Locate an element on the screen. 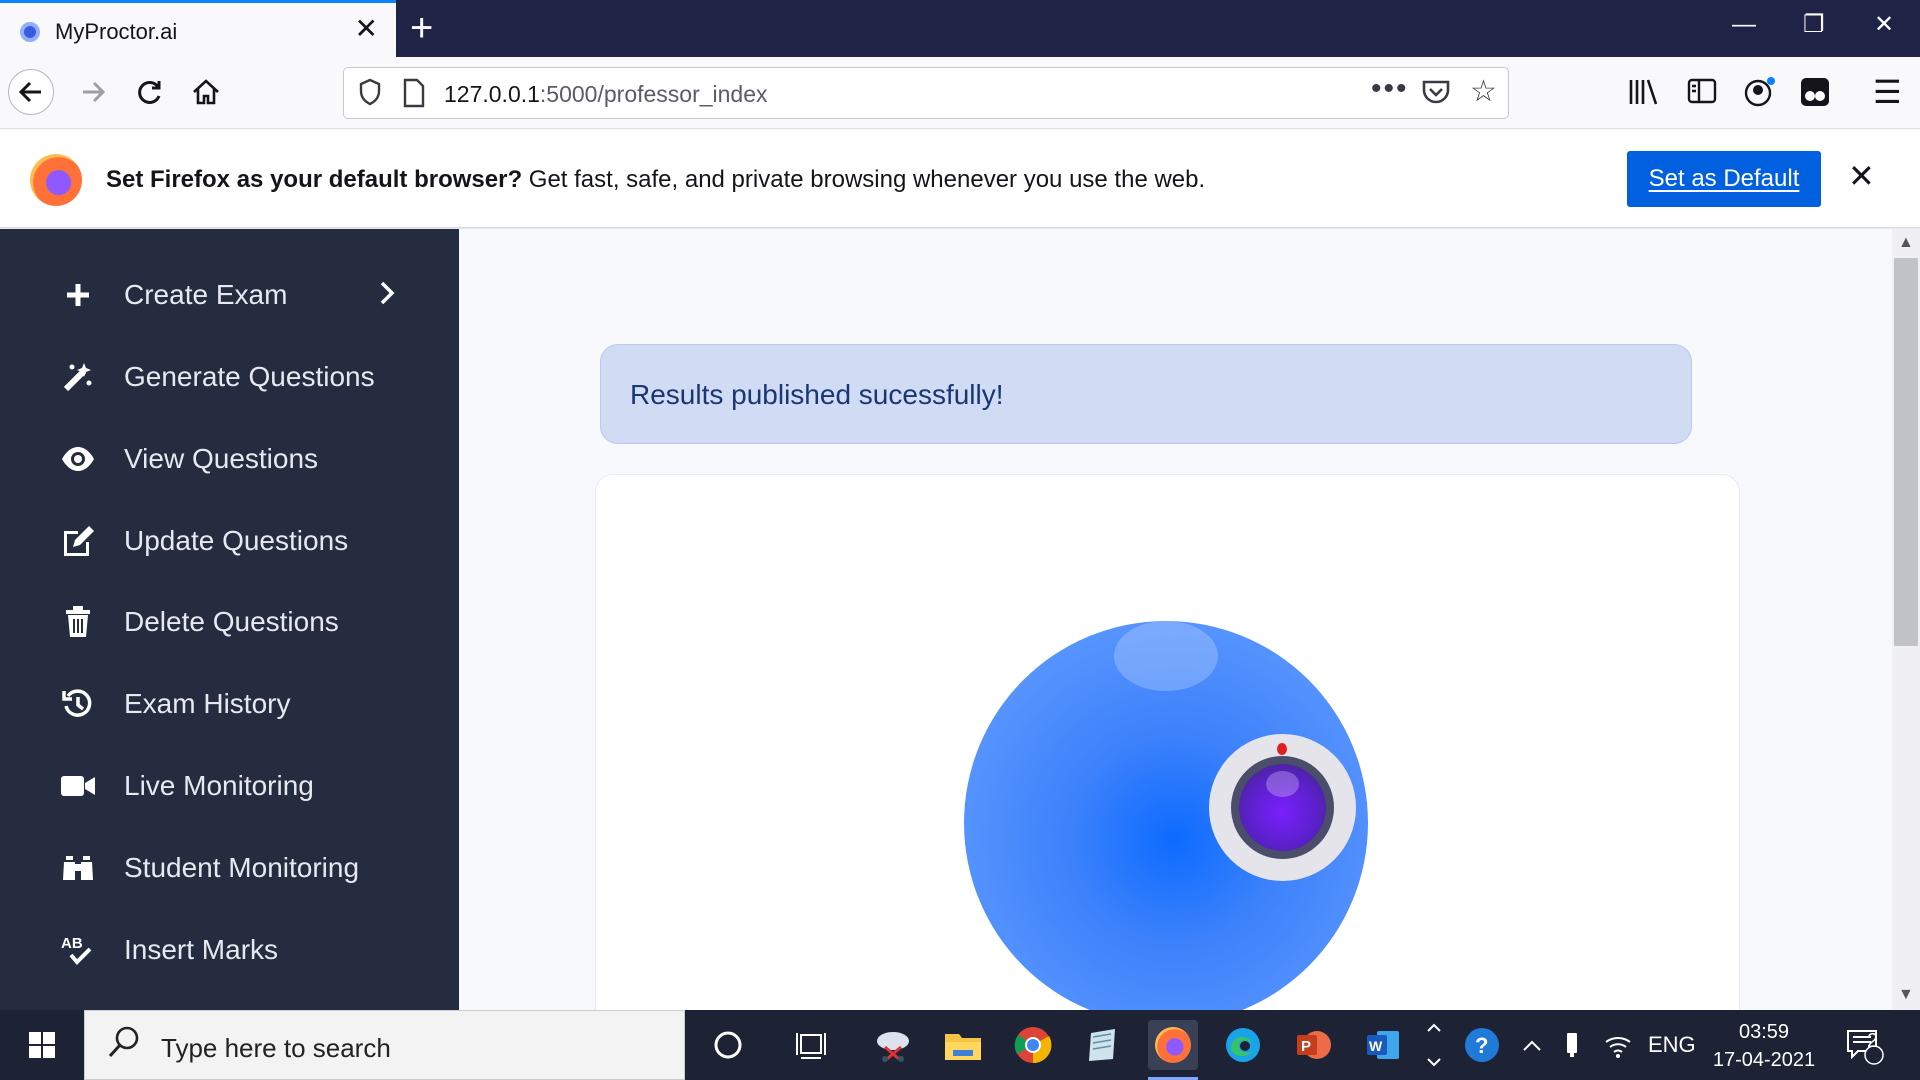 Image resolution: width=1920 pixels, height=1080 pixels. sidebar-item-student-monitoring: Student Monitoring is located at coordinates (229, 868).